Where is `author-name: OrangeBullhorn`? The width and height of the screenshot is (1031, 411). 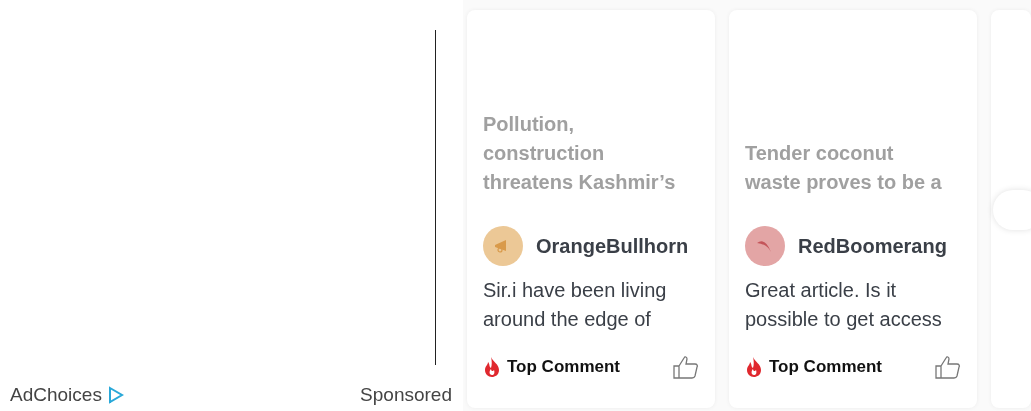 author-name: OrangeBullhorn is located at coordinates (612, 246).